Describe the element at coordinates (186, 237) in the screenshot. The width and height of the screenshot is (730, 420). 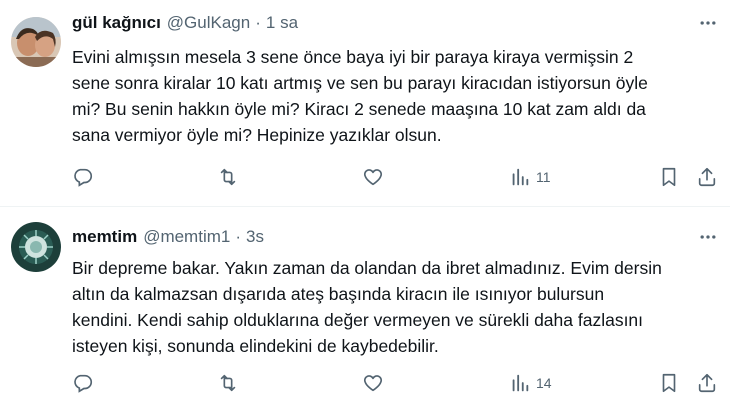
I see `user-handle: @memtim1` at that location.